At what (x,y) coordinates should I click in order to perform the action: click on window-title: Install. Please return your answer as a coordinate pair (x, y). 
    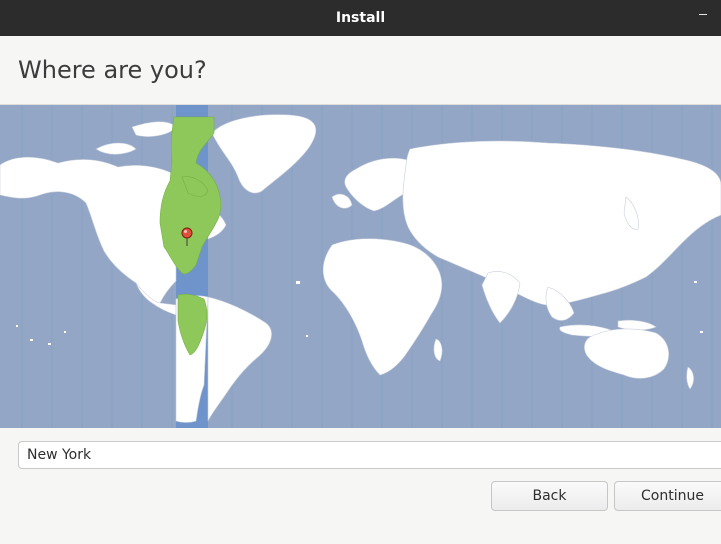
    Looking at the image, I should click on (360, 18).